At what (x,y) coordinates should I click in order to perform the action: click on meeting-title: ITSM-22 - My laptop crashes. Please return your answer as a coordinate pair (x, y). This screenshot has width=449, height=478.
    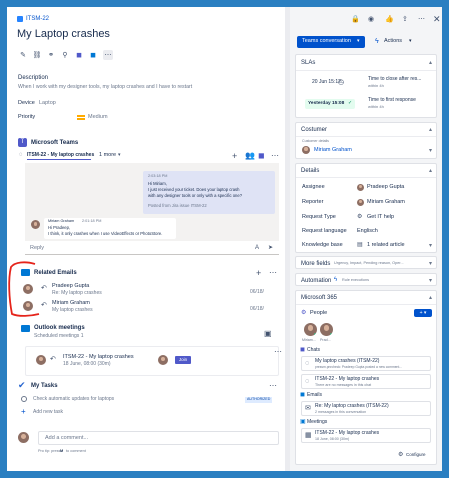
    Looking at the image, I should click on (98, 357).